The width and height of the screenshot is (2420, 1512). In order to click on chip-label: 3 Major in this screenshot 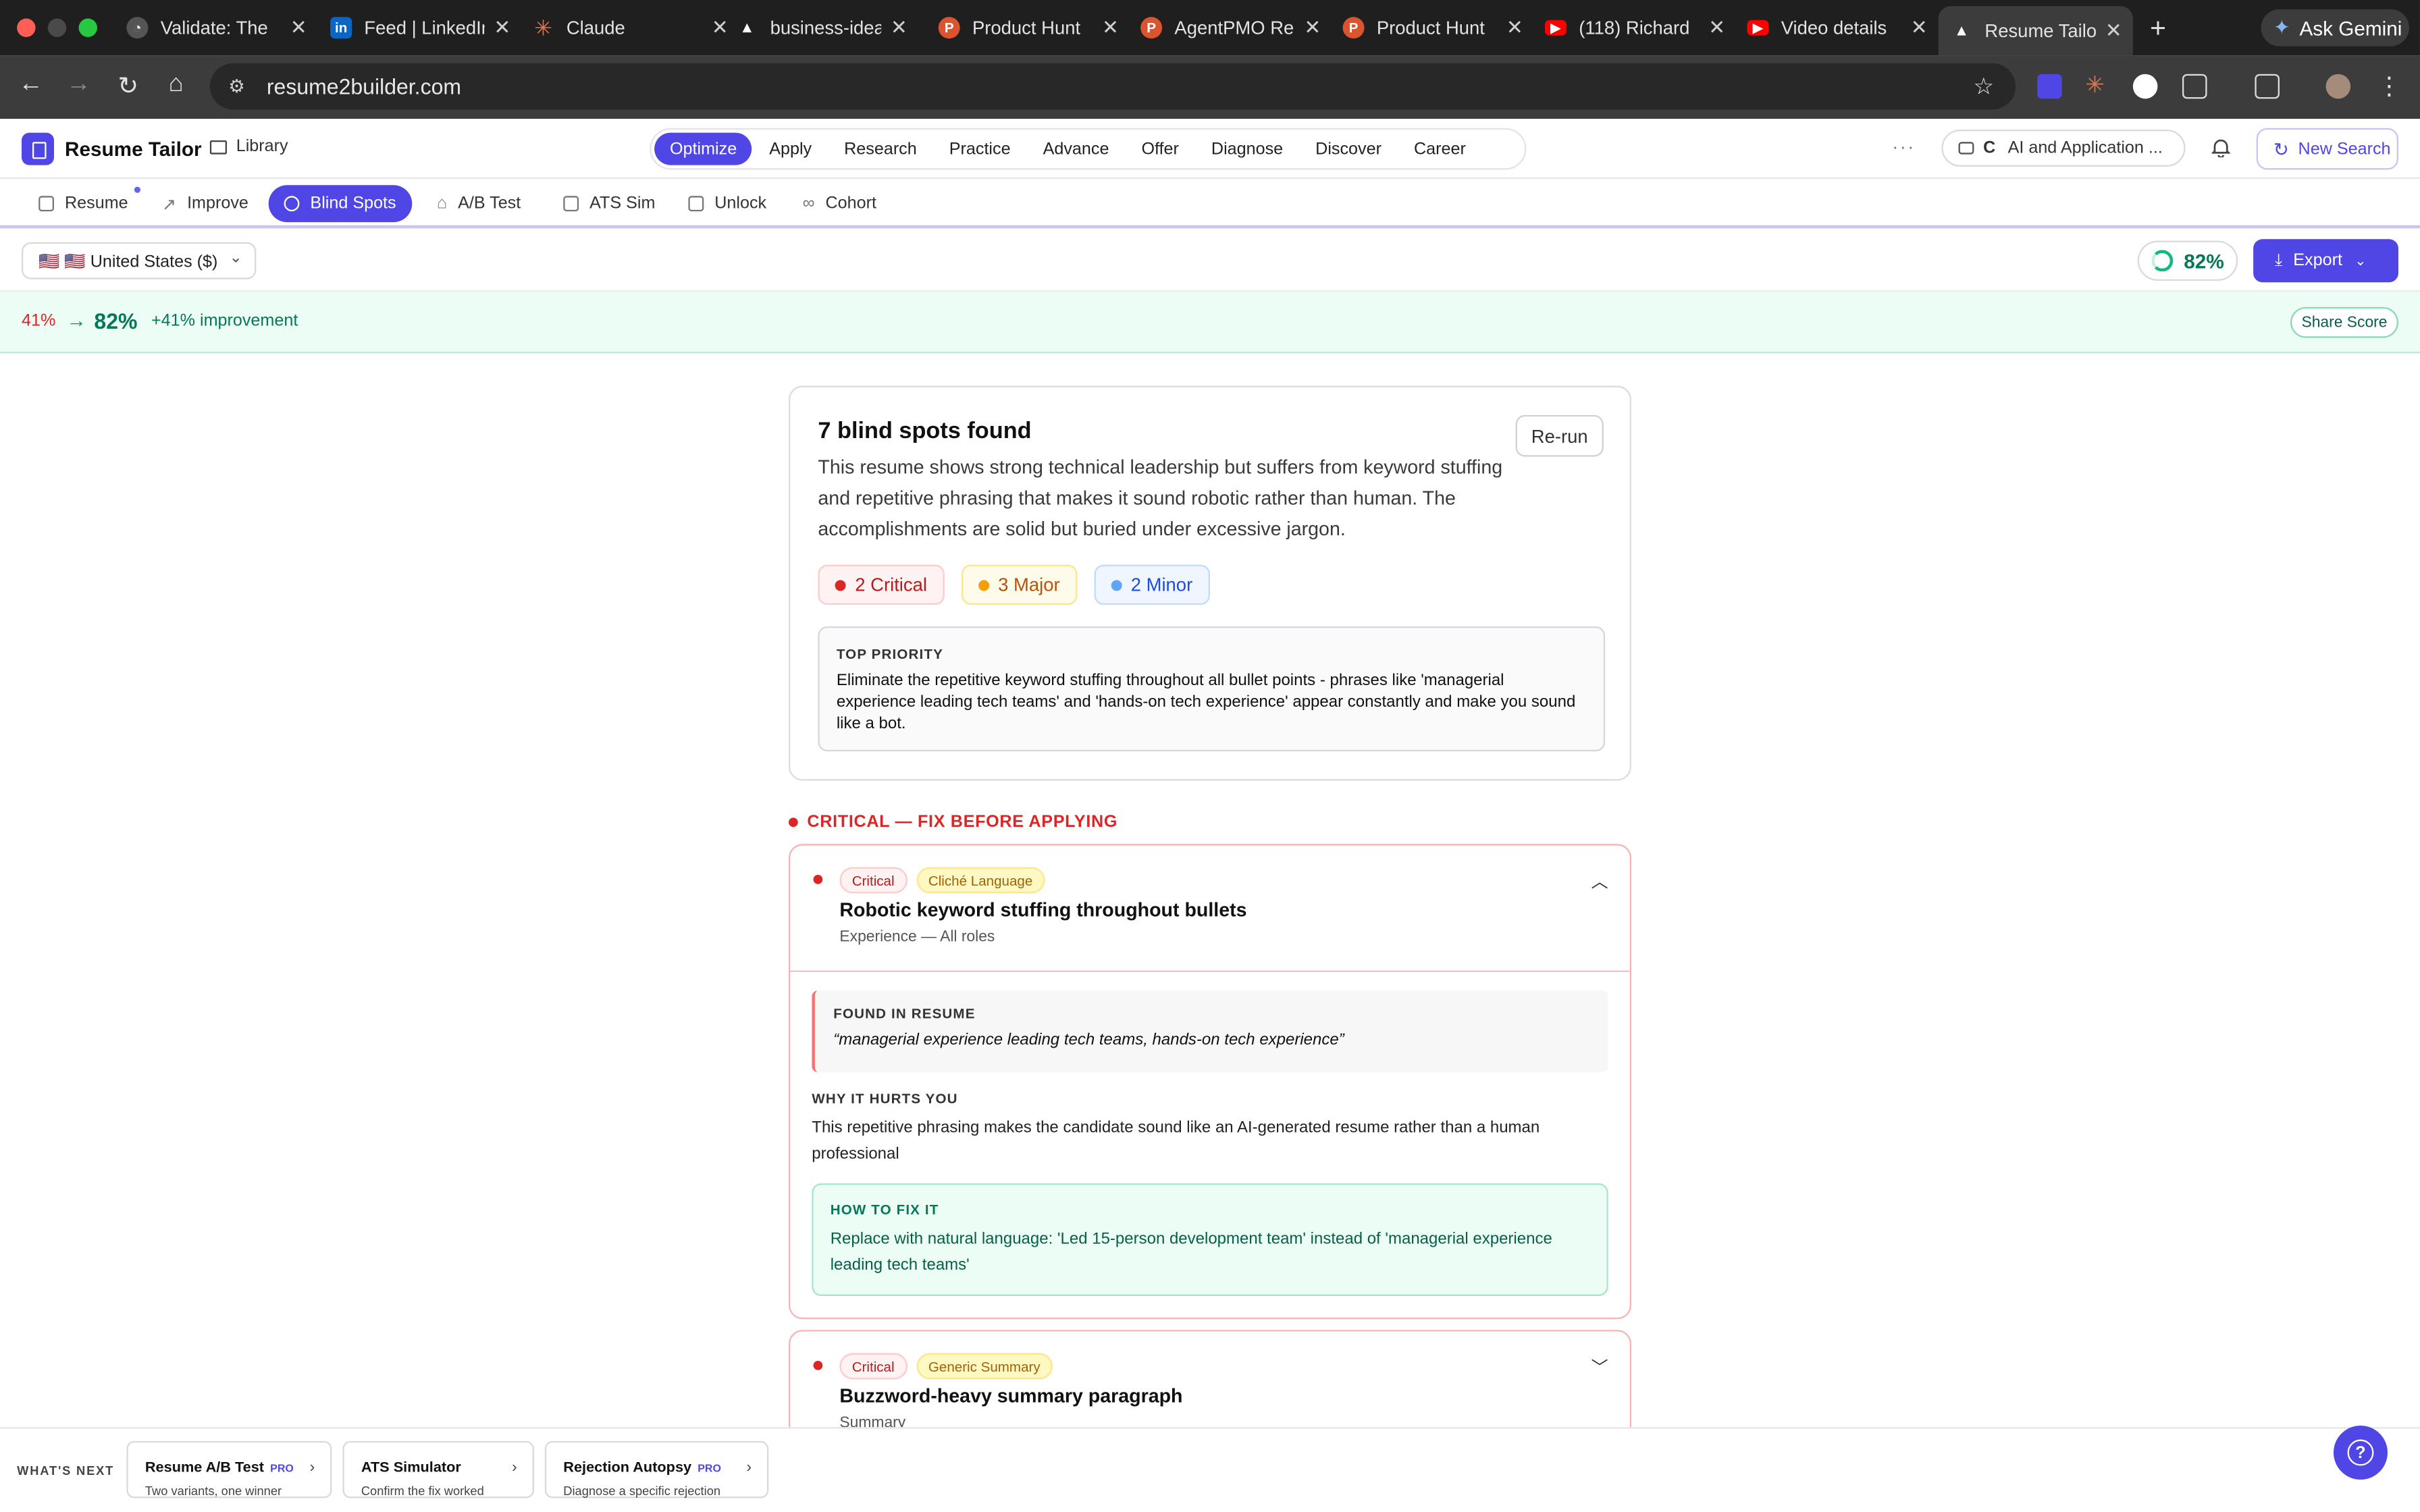, I will do `click(1029, 585)`.